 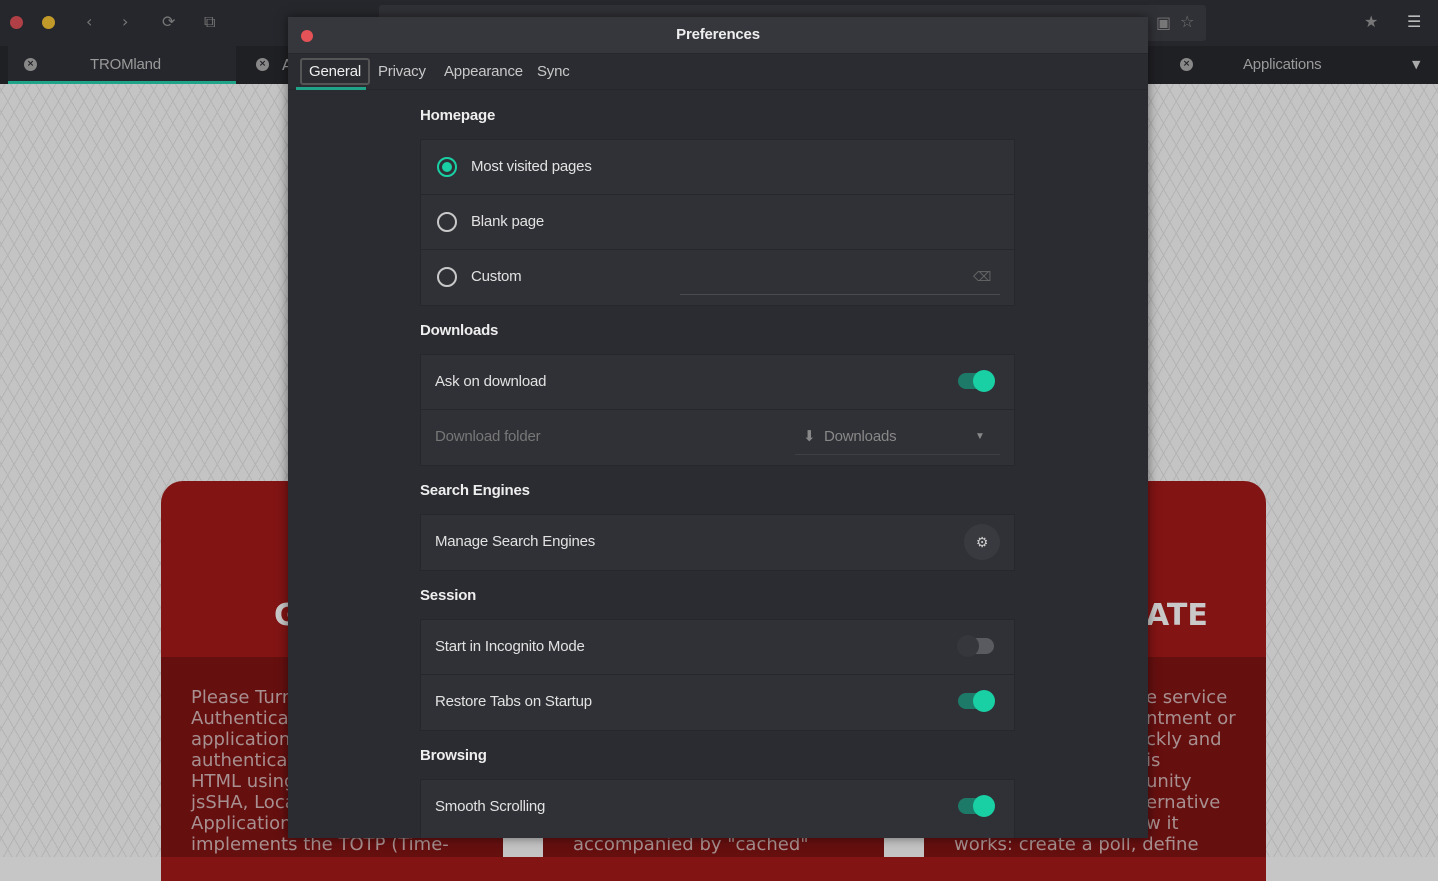 What do you see at coordinates (717, 437) in the screenshot?
I see `download-folder-row: Download folder ⬇ Downloads ▼` at bounding box center [717, 437].